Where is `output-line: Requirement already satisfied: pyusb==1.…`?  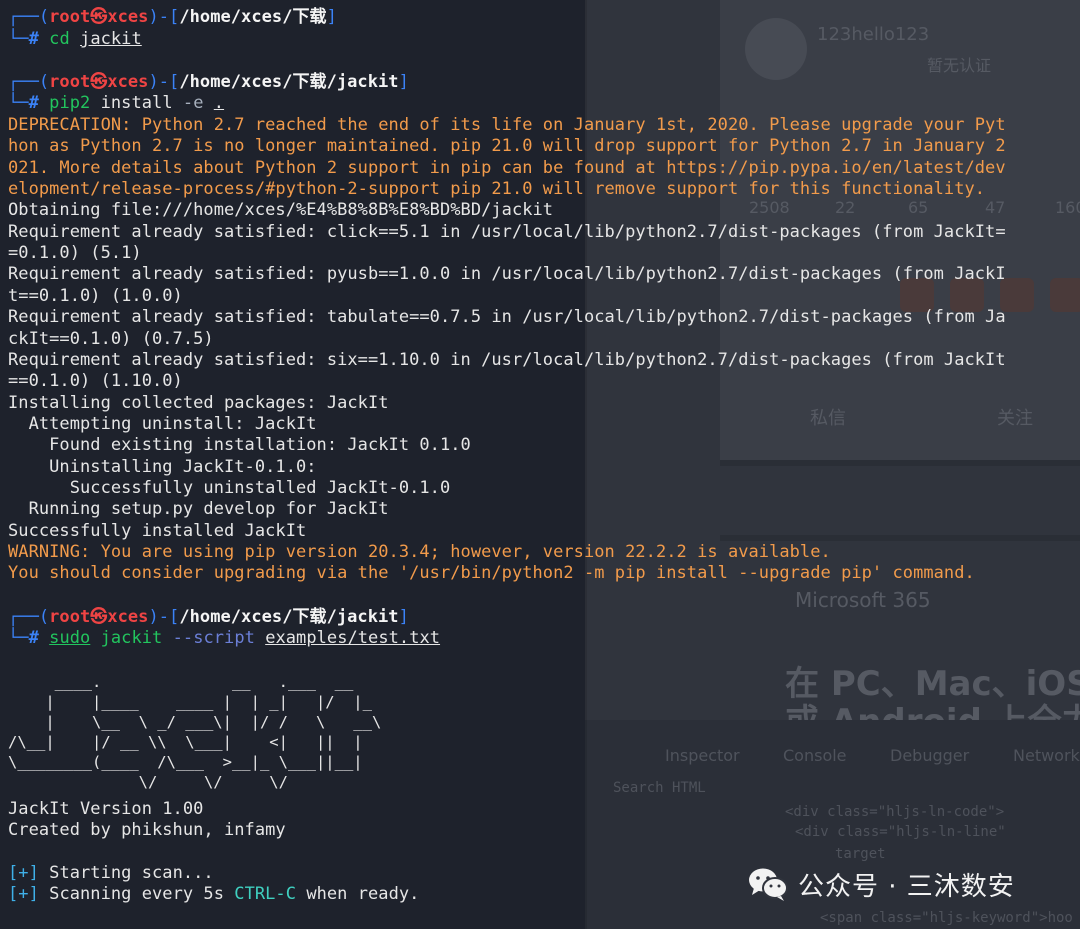 output-line: Requirement already satisfied: pyusb==1.… is located at coordinates (507, 274).